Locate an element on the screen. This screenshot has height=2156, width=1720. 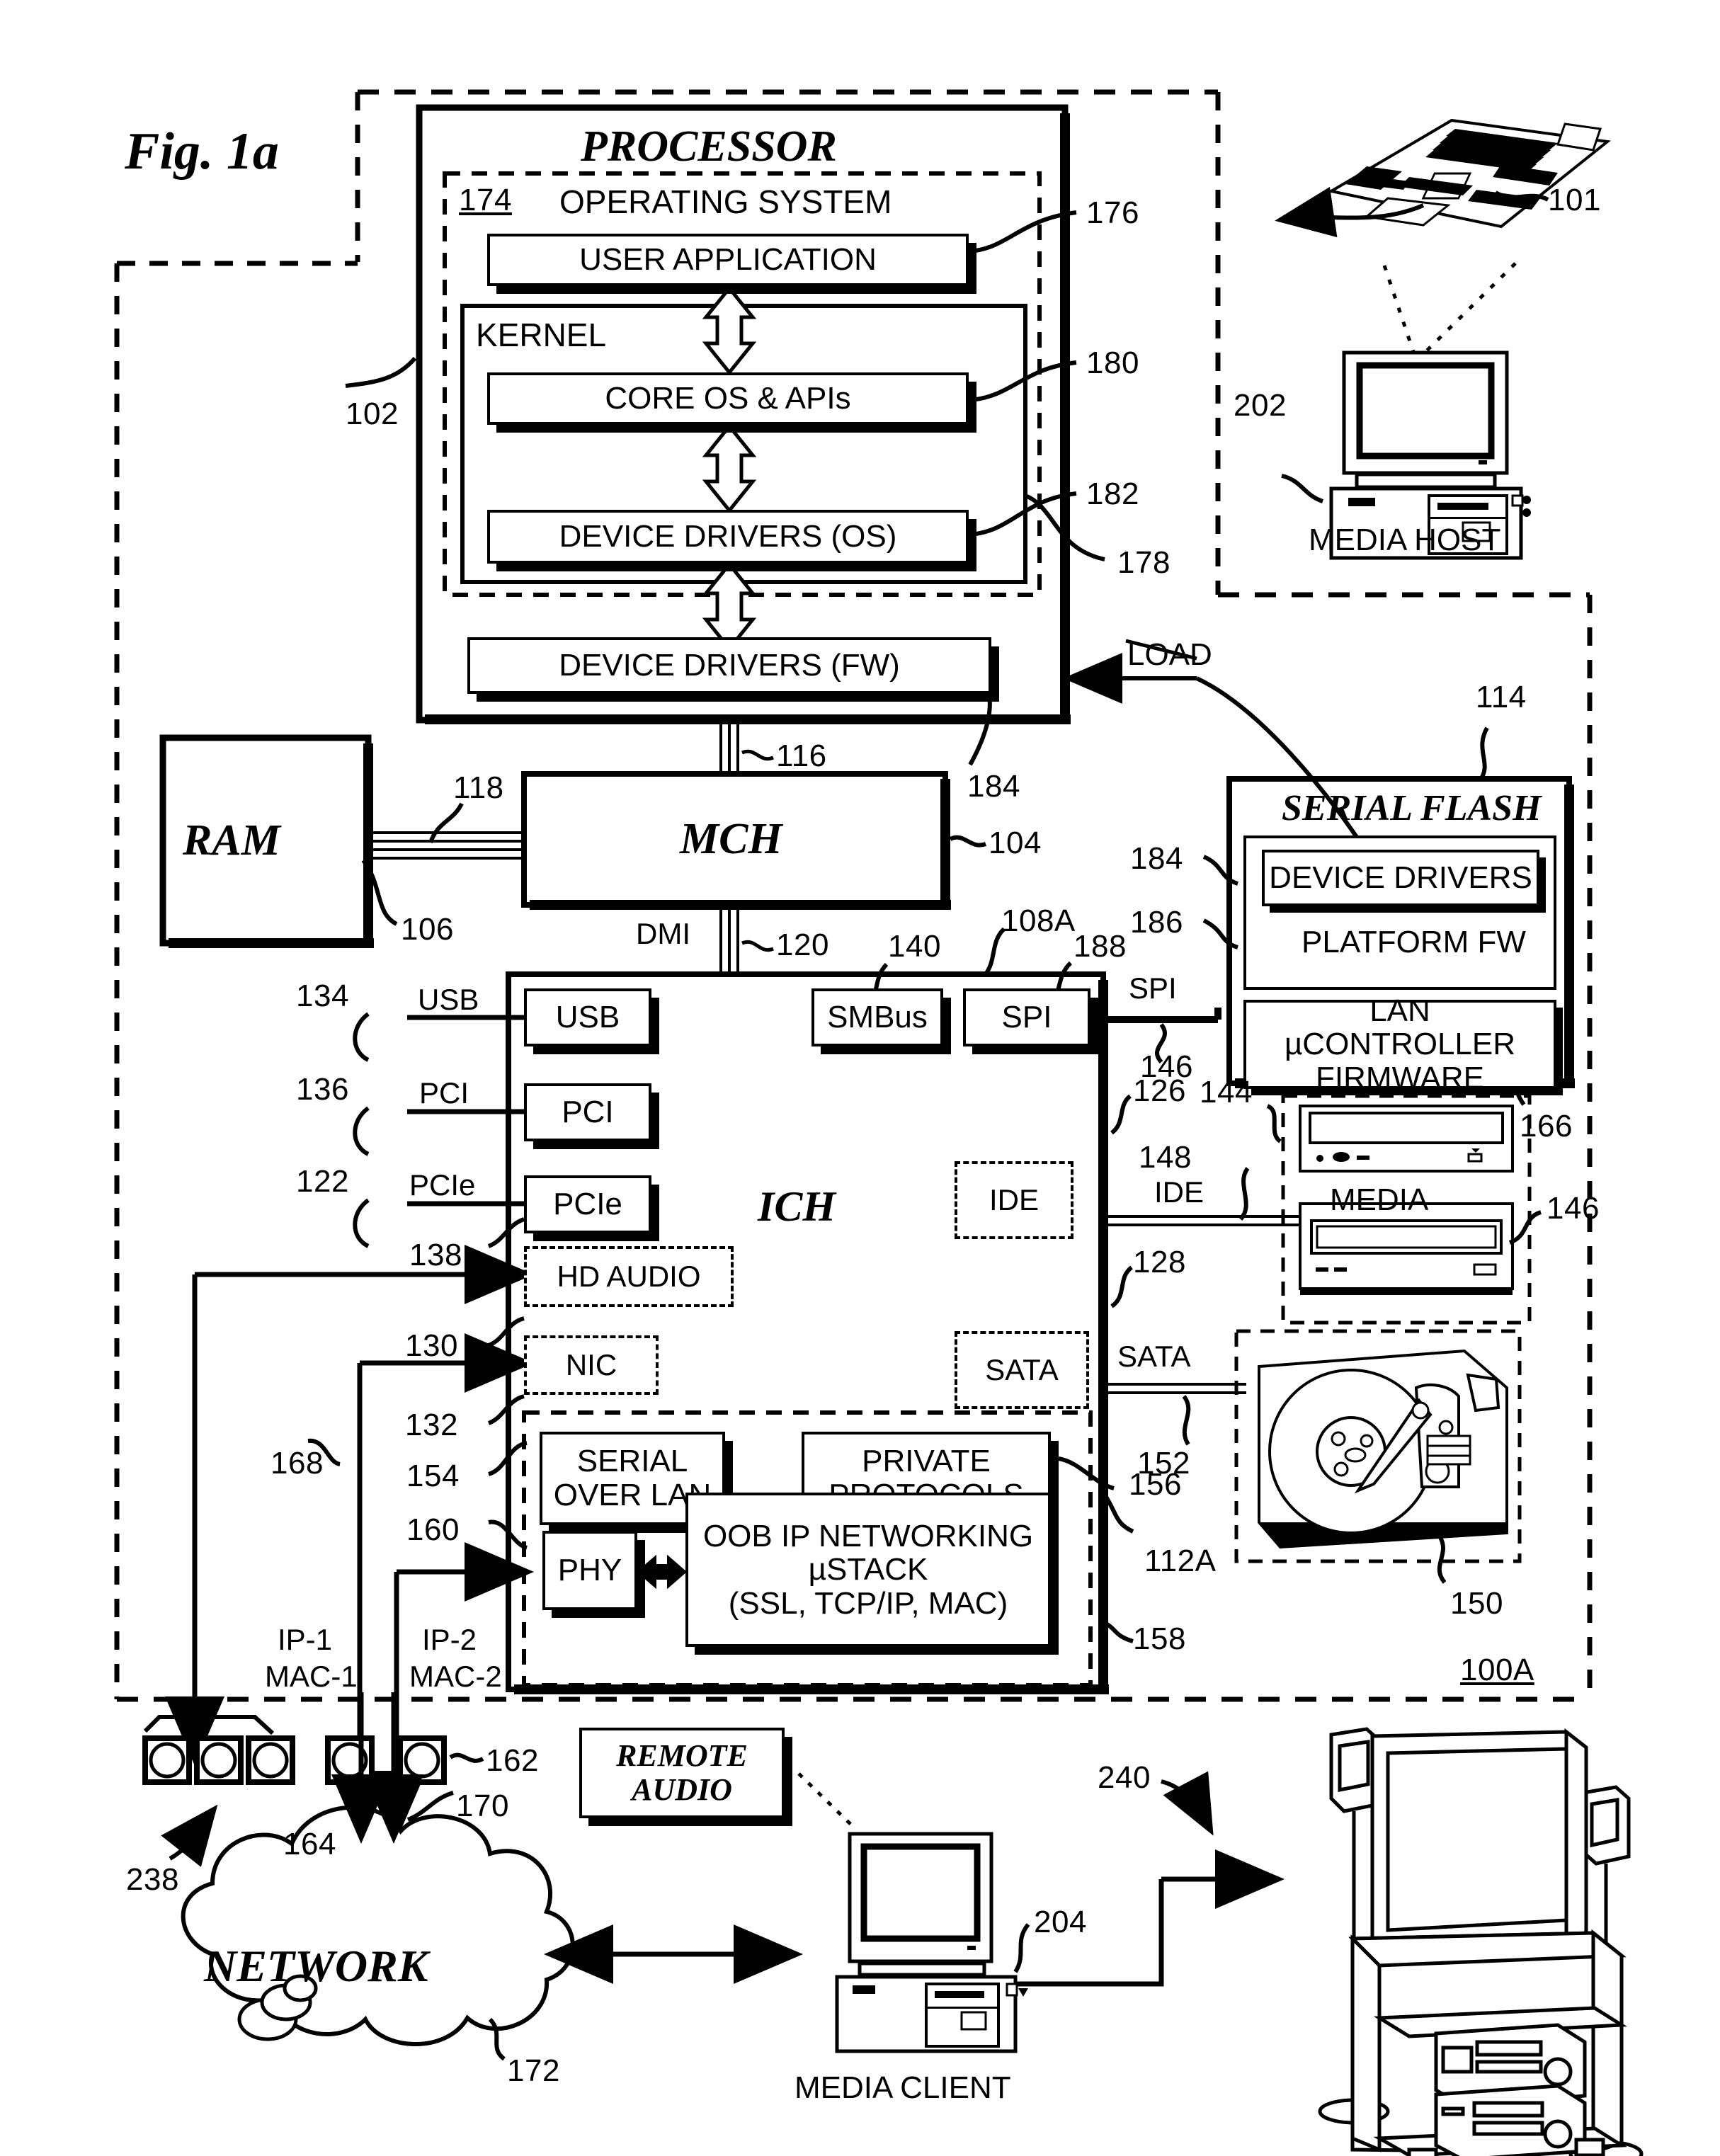
ref-148: 148 is located at coordinates (1166, 1158).